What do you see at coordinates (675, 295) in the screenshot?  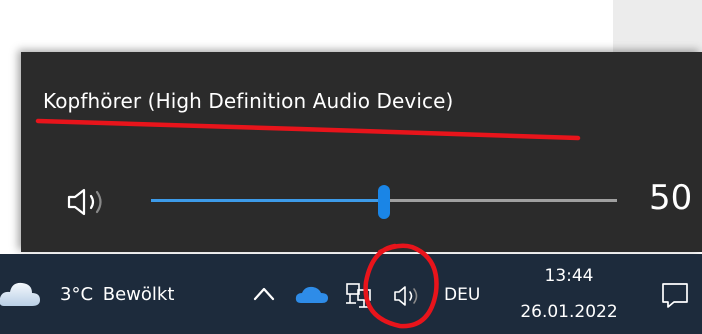 I see `notification-icon` at bounding box center [675, 295].